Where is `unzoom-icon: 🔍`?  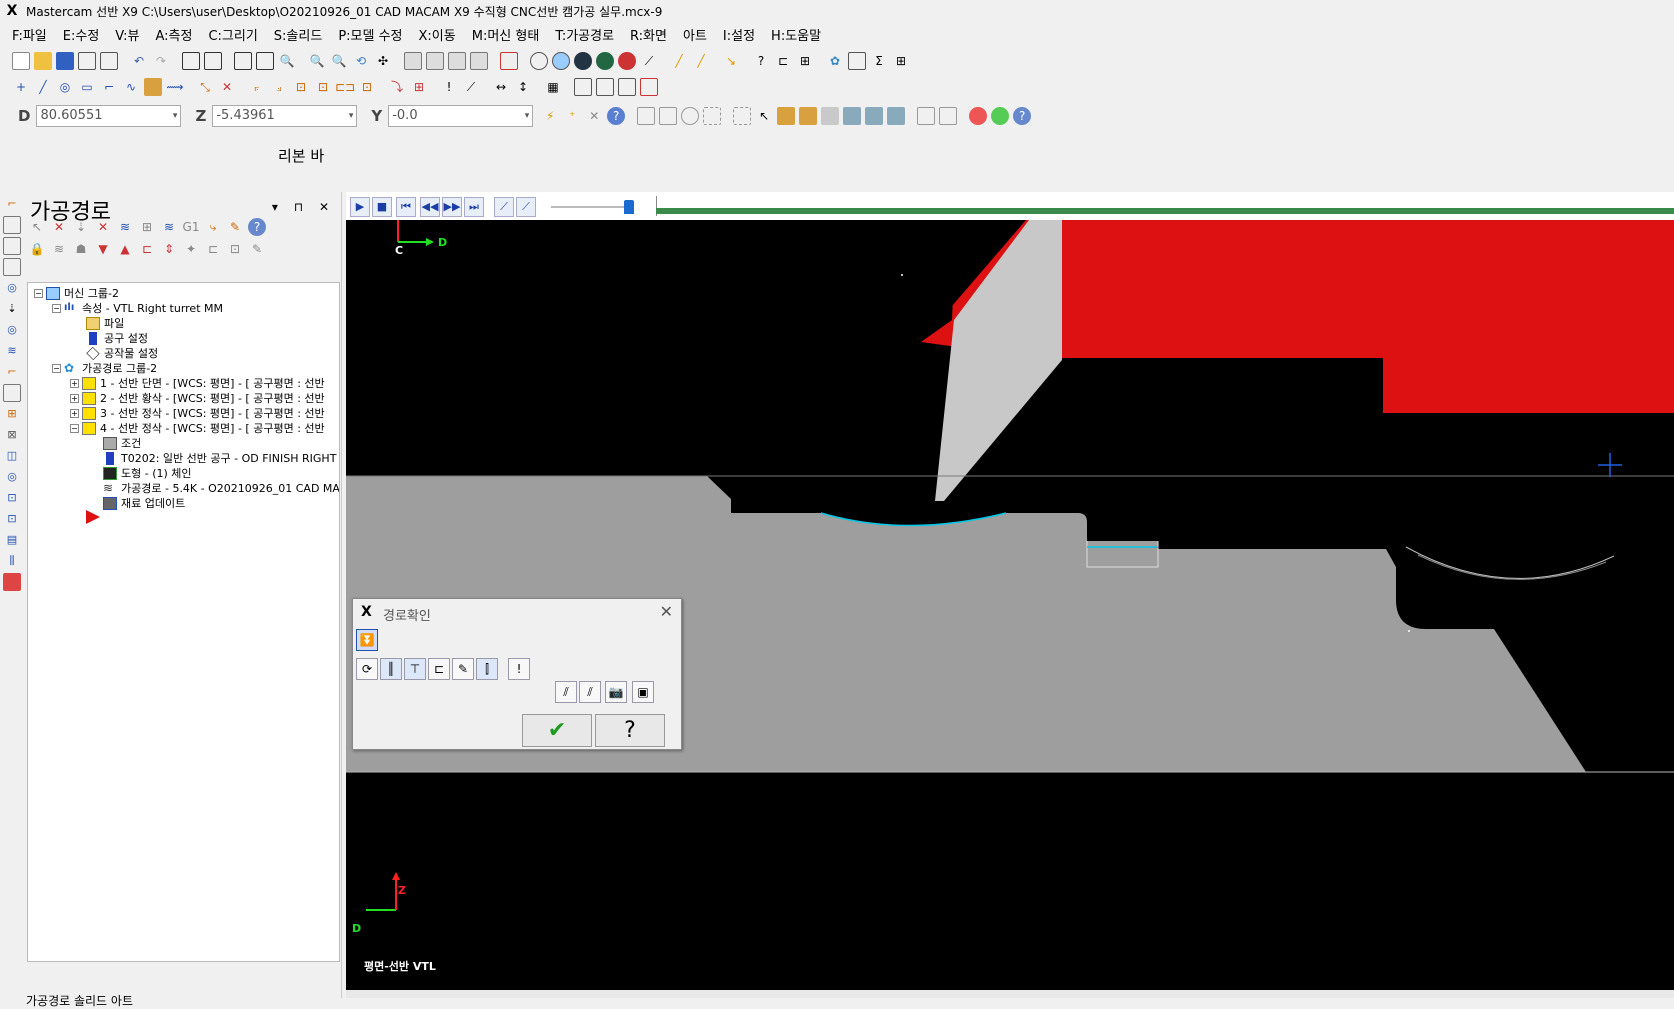 unzoom-icon: 🔍 is located at coordinates (317, 61).